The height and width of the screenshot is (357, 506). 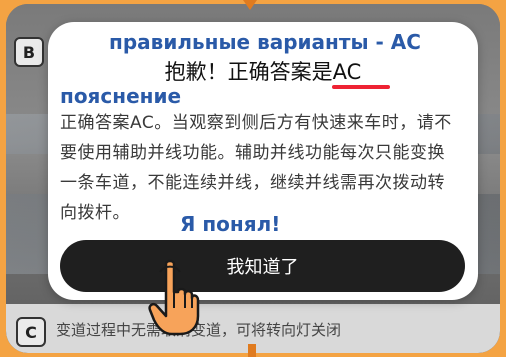 I want to click on answer-underline, so click(x=361, y=87).